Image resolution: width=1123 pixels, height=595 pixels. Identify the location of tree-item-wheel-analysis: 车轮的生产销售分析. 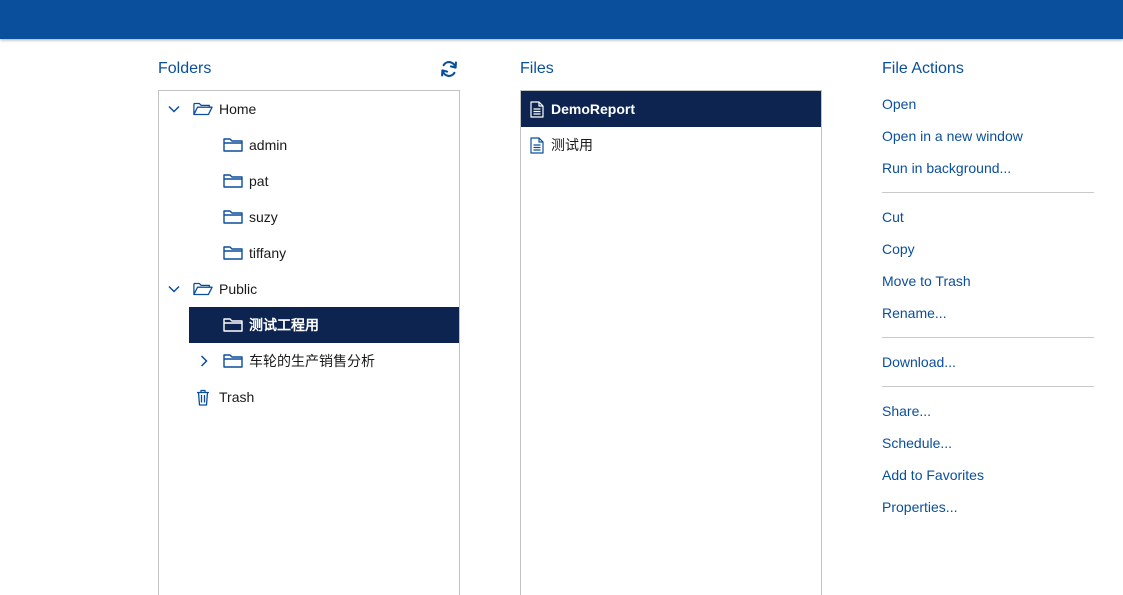
(309, 361).